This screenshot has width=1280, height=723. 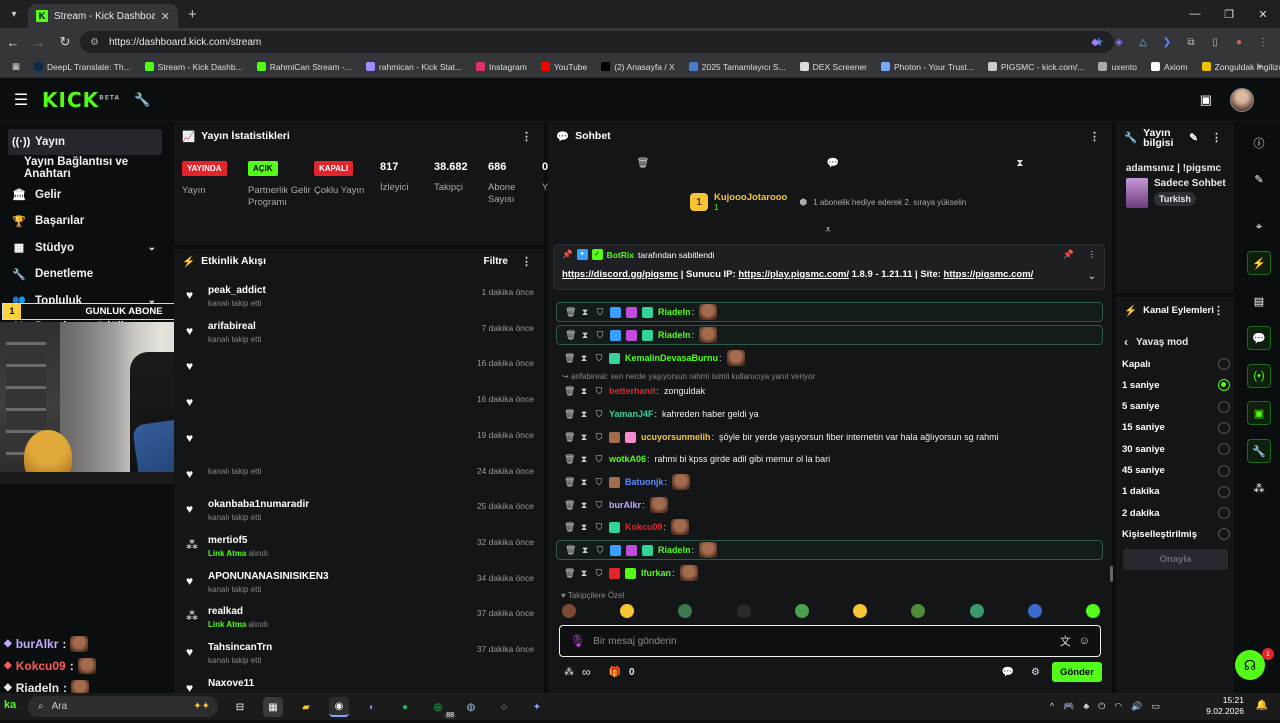 I want to click on document-icon: ▤, so click(x=1259, y=301).